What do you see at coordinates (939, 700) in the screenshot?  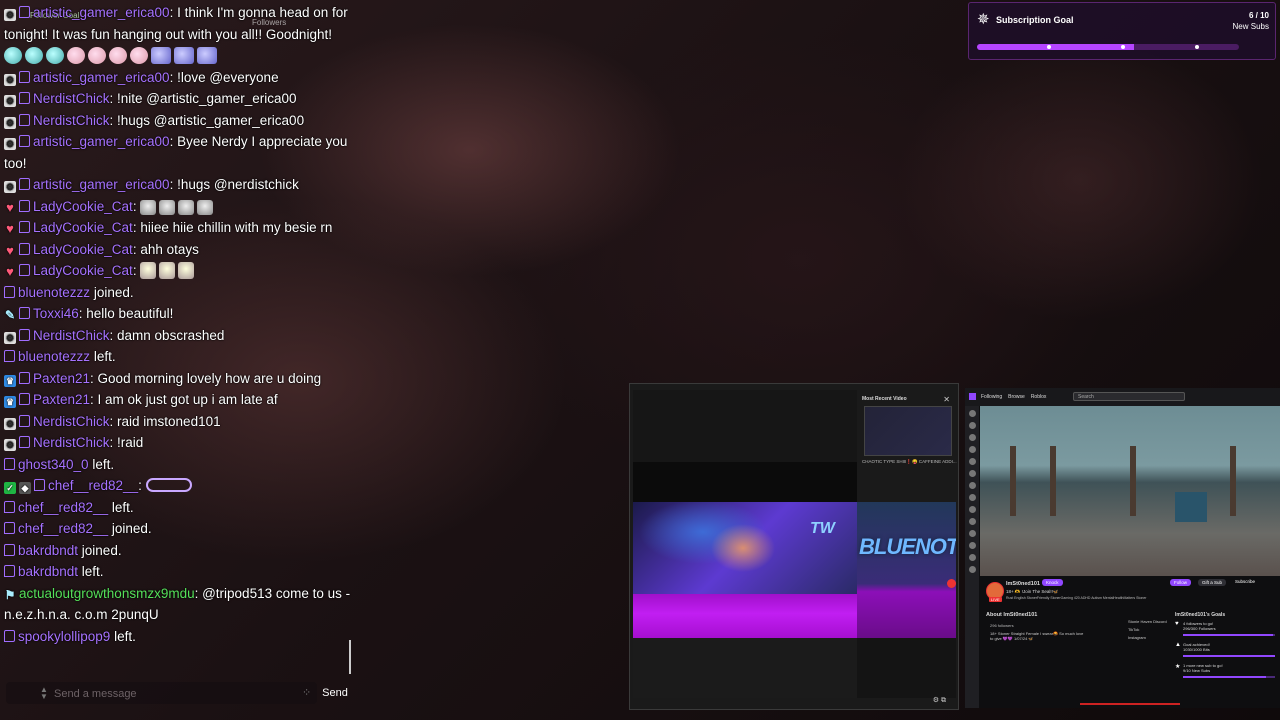 I see `window-controls-icon: ⚙ ⧉` at bounding box center [939, 700].